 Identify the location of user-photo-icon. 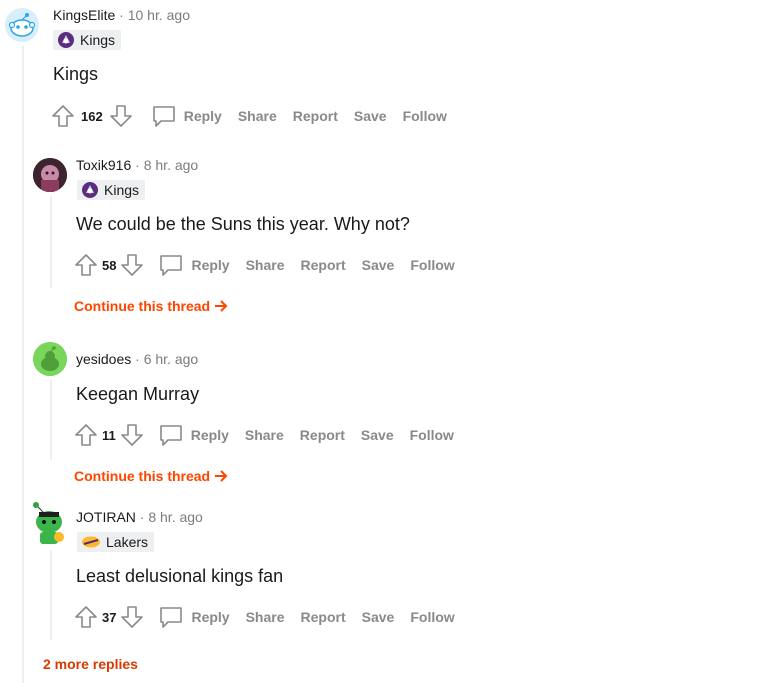
(50, 175).